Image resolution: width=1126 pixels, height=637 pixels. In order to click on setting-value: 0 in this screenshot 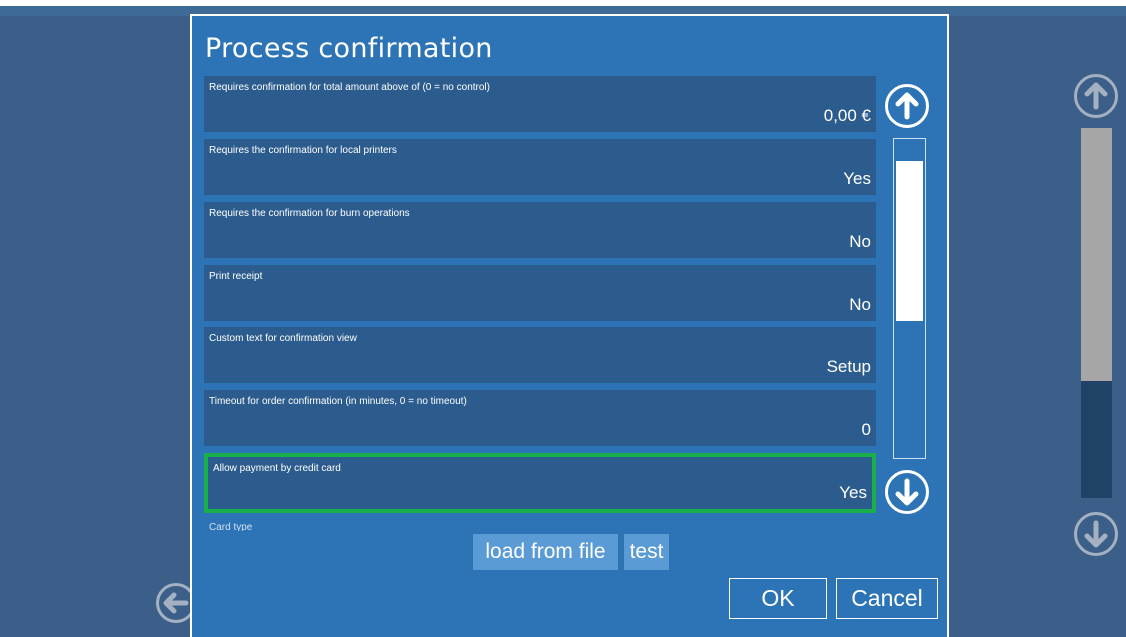, I will do `click(866, 429)`.